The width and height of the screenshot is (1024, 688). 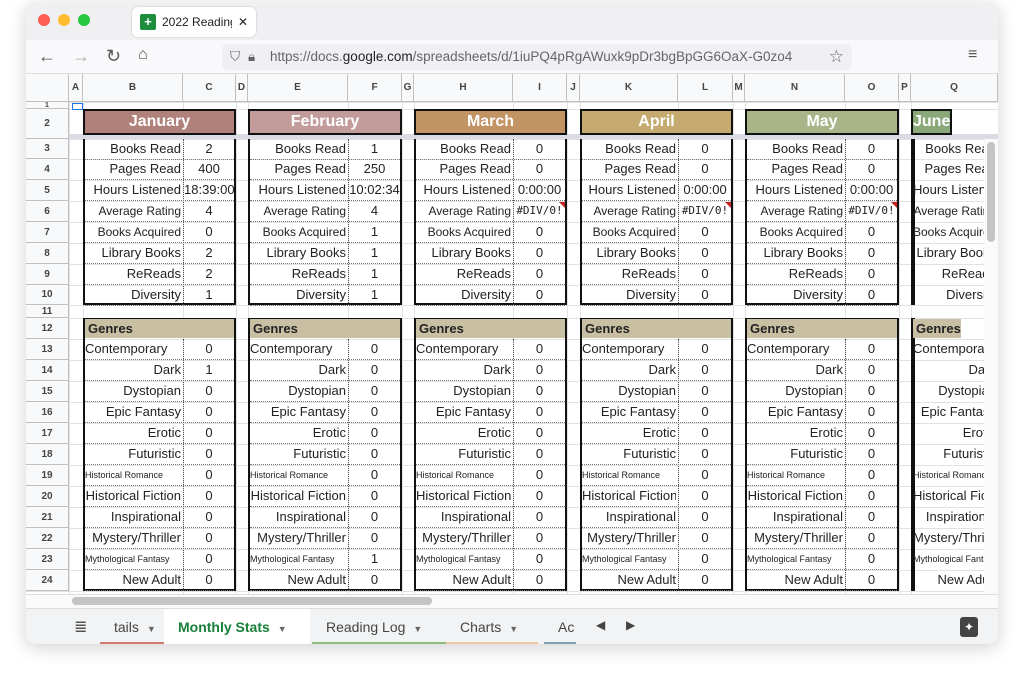 I want to click on minimize-window-button, so click(x=64, y=20).